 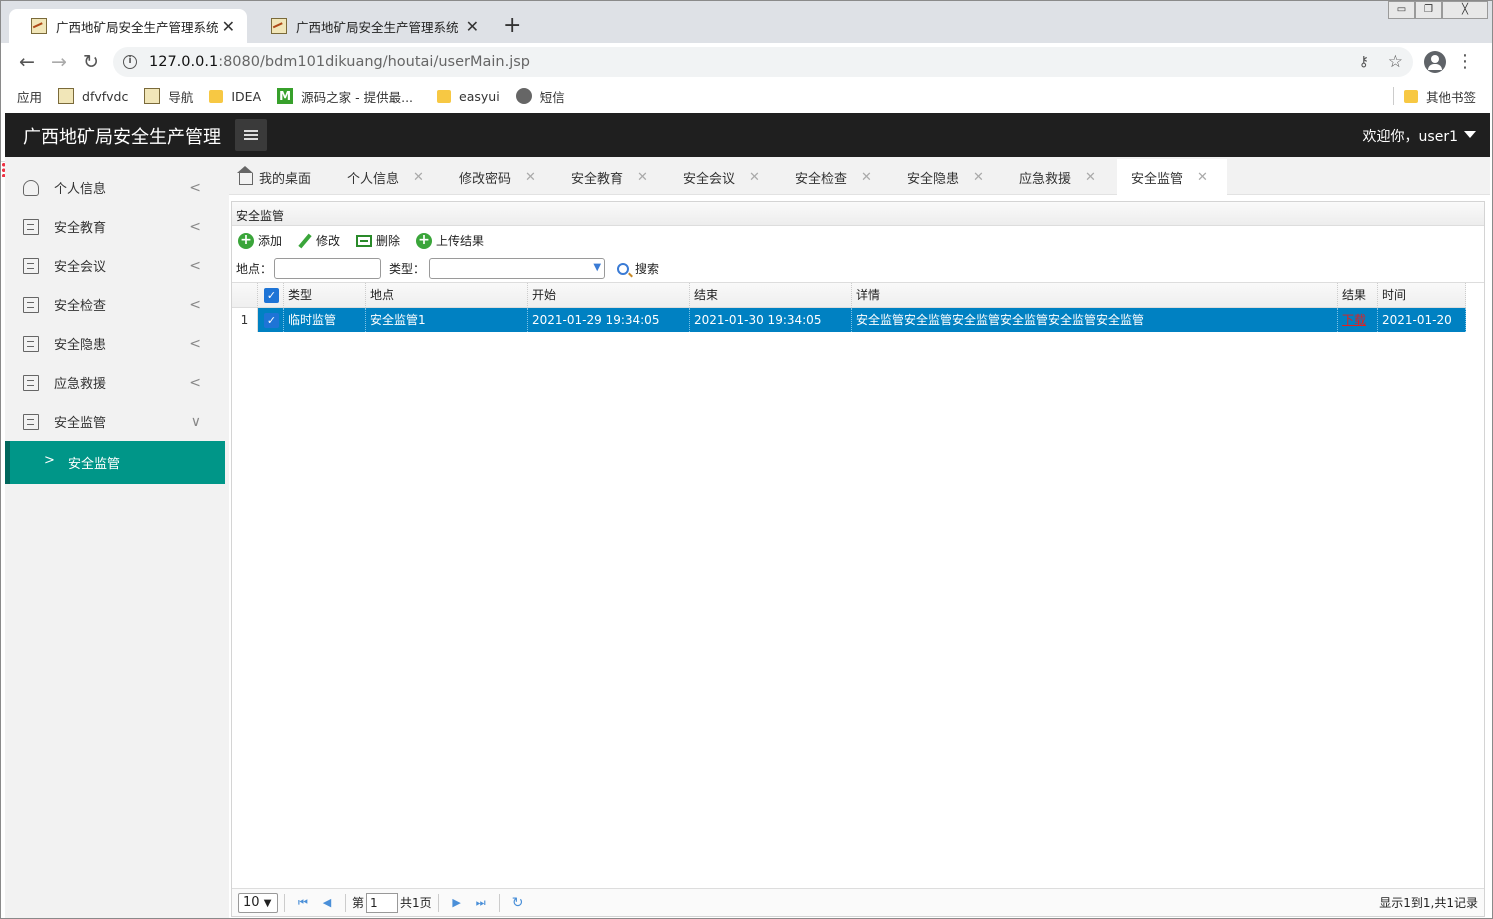 I want to click on sidebar-item-safety-education: 安全教育 <, so click(x=117, y=226).